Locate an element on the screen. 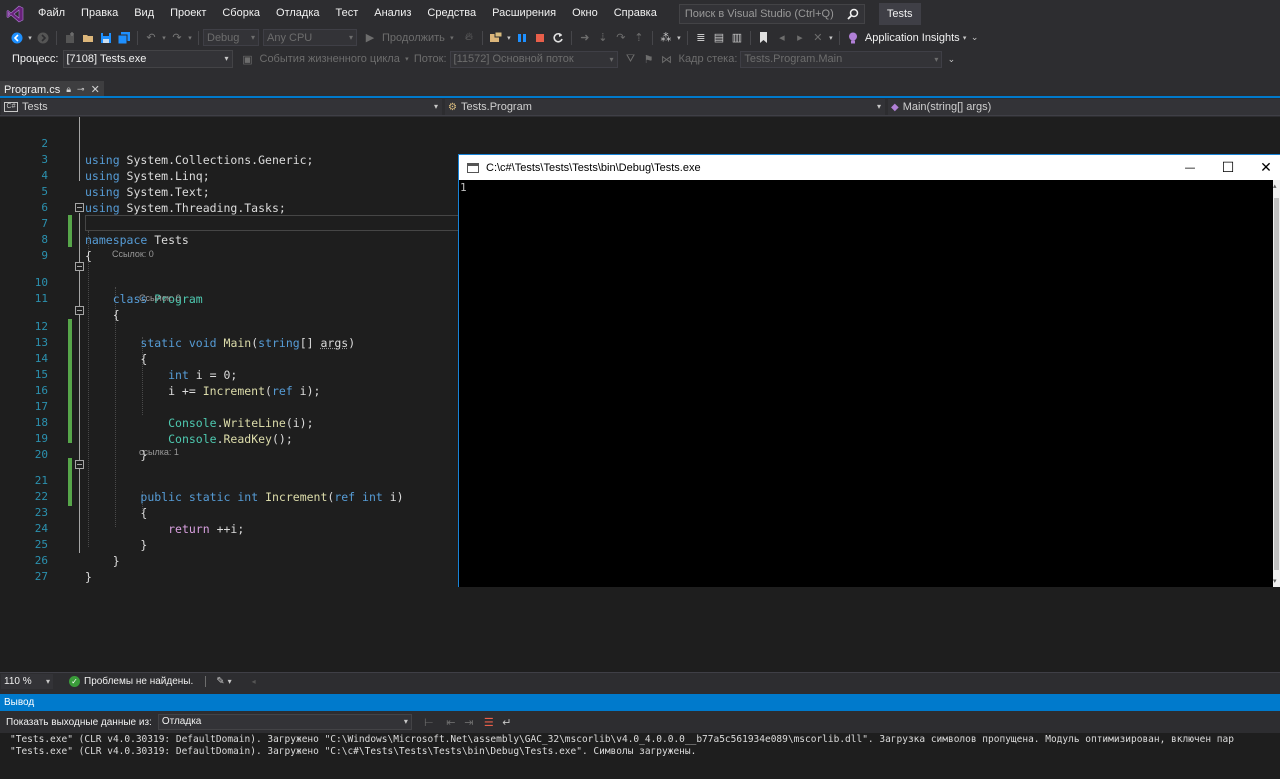 The image size is (1280, 779). output-source-select: Отладка ▾ is located at coordinates (284, 722).